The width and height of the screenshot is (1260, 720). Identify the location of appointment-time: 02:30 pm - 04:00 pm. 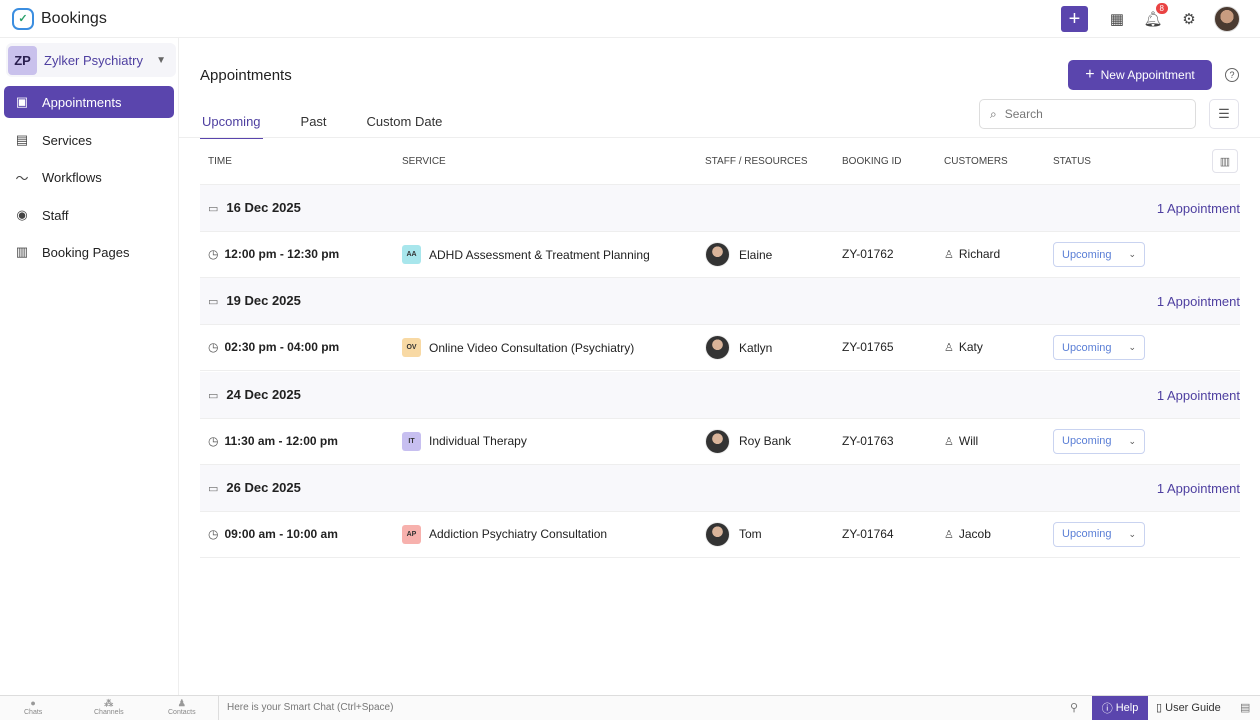
(282, 347).